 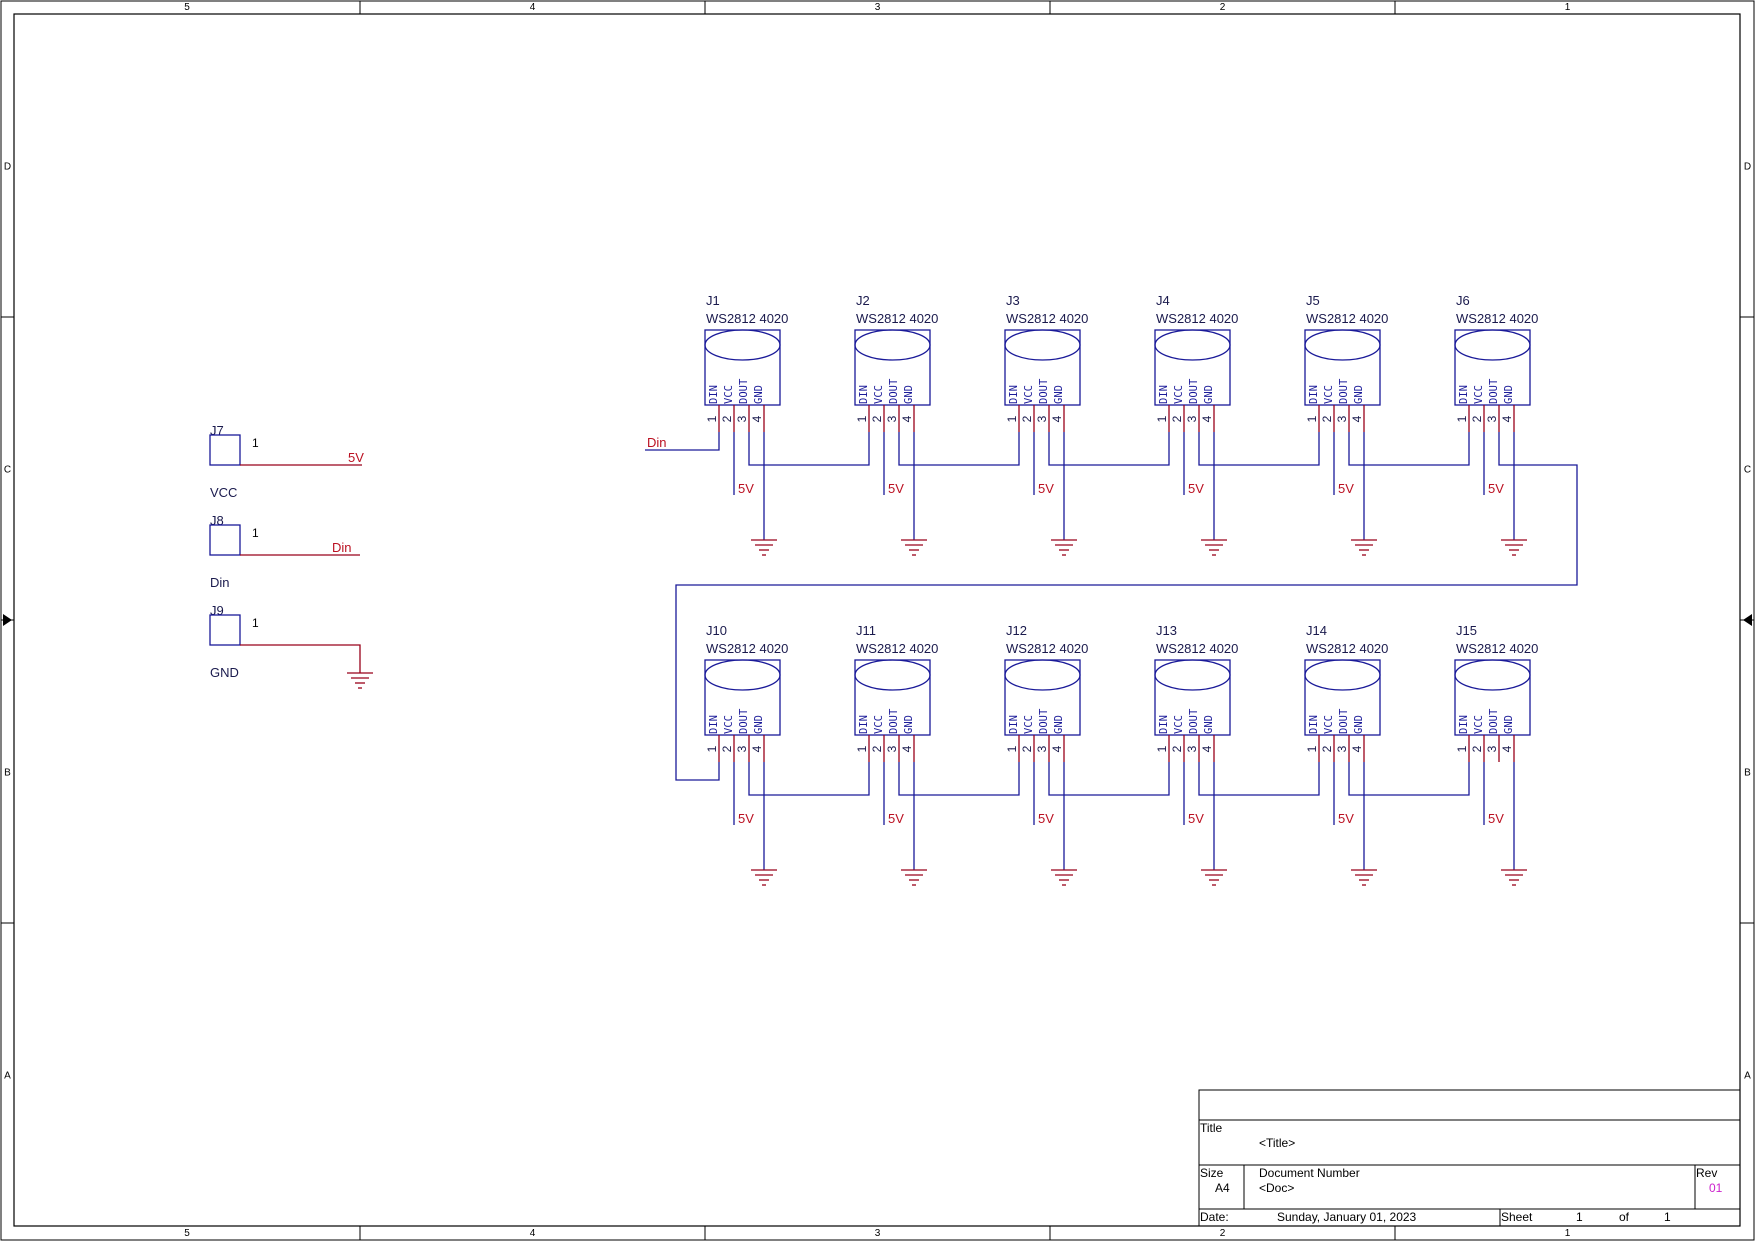 I want to click on led-j6: J6 WS2812 4020 DIN 1 VCC 2 DOUT 3 GND 4 5V, so click(x=1496, y=424).